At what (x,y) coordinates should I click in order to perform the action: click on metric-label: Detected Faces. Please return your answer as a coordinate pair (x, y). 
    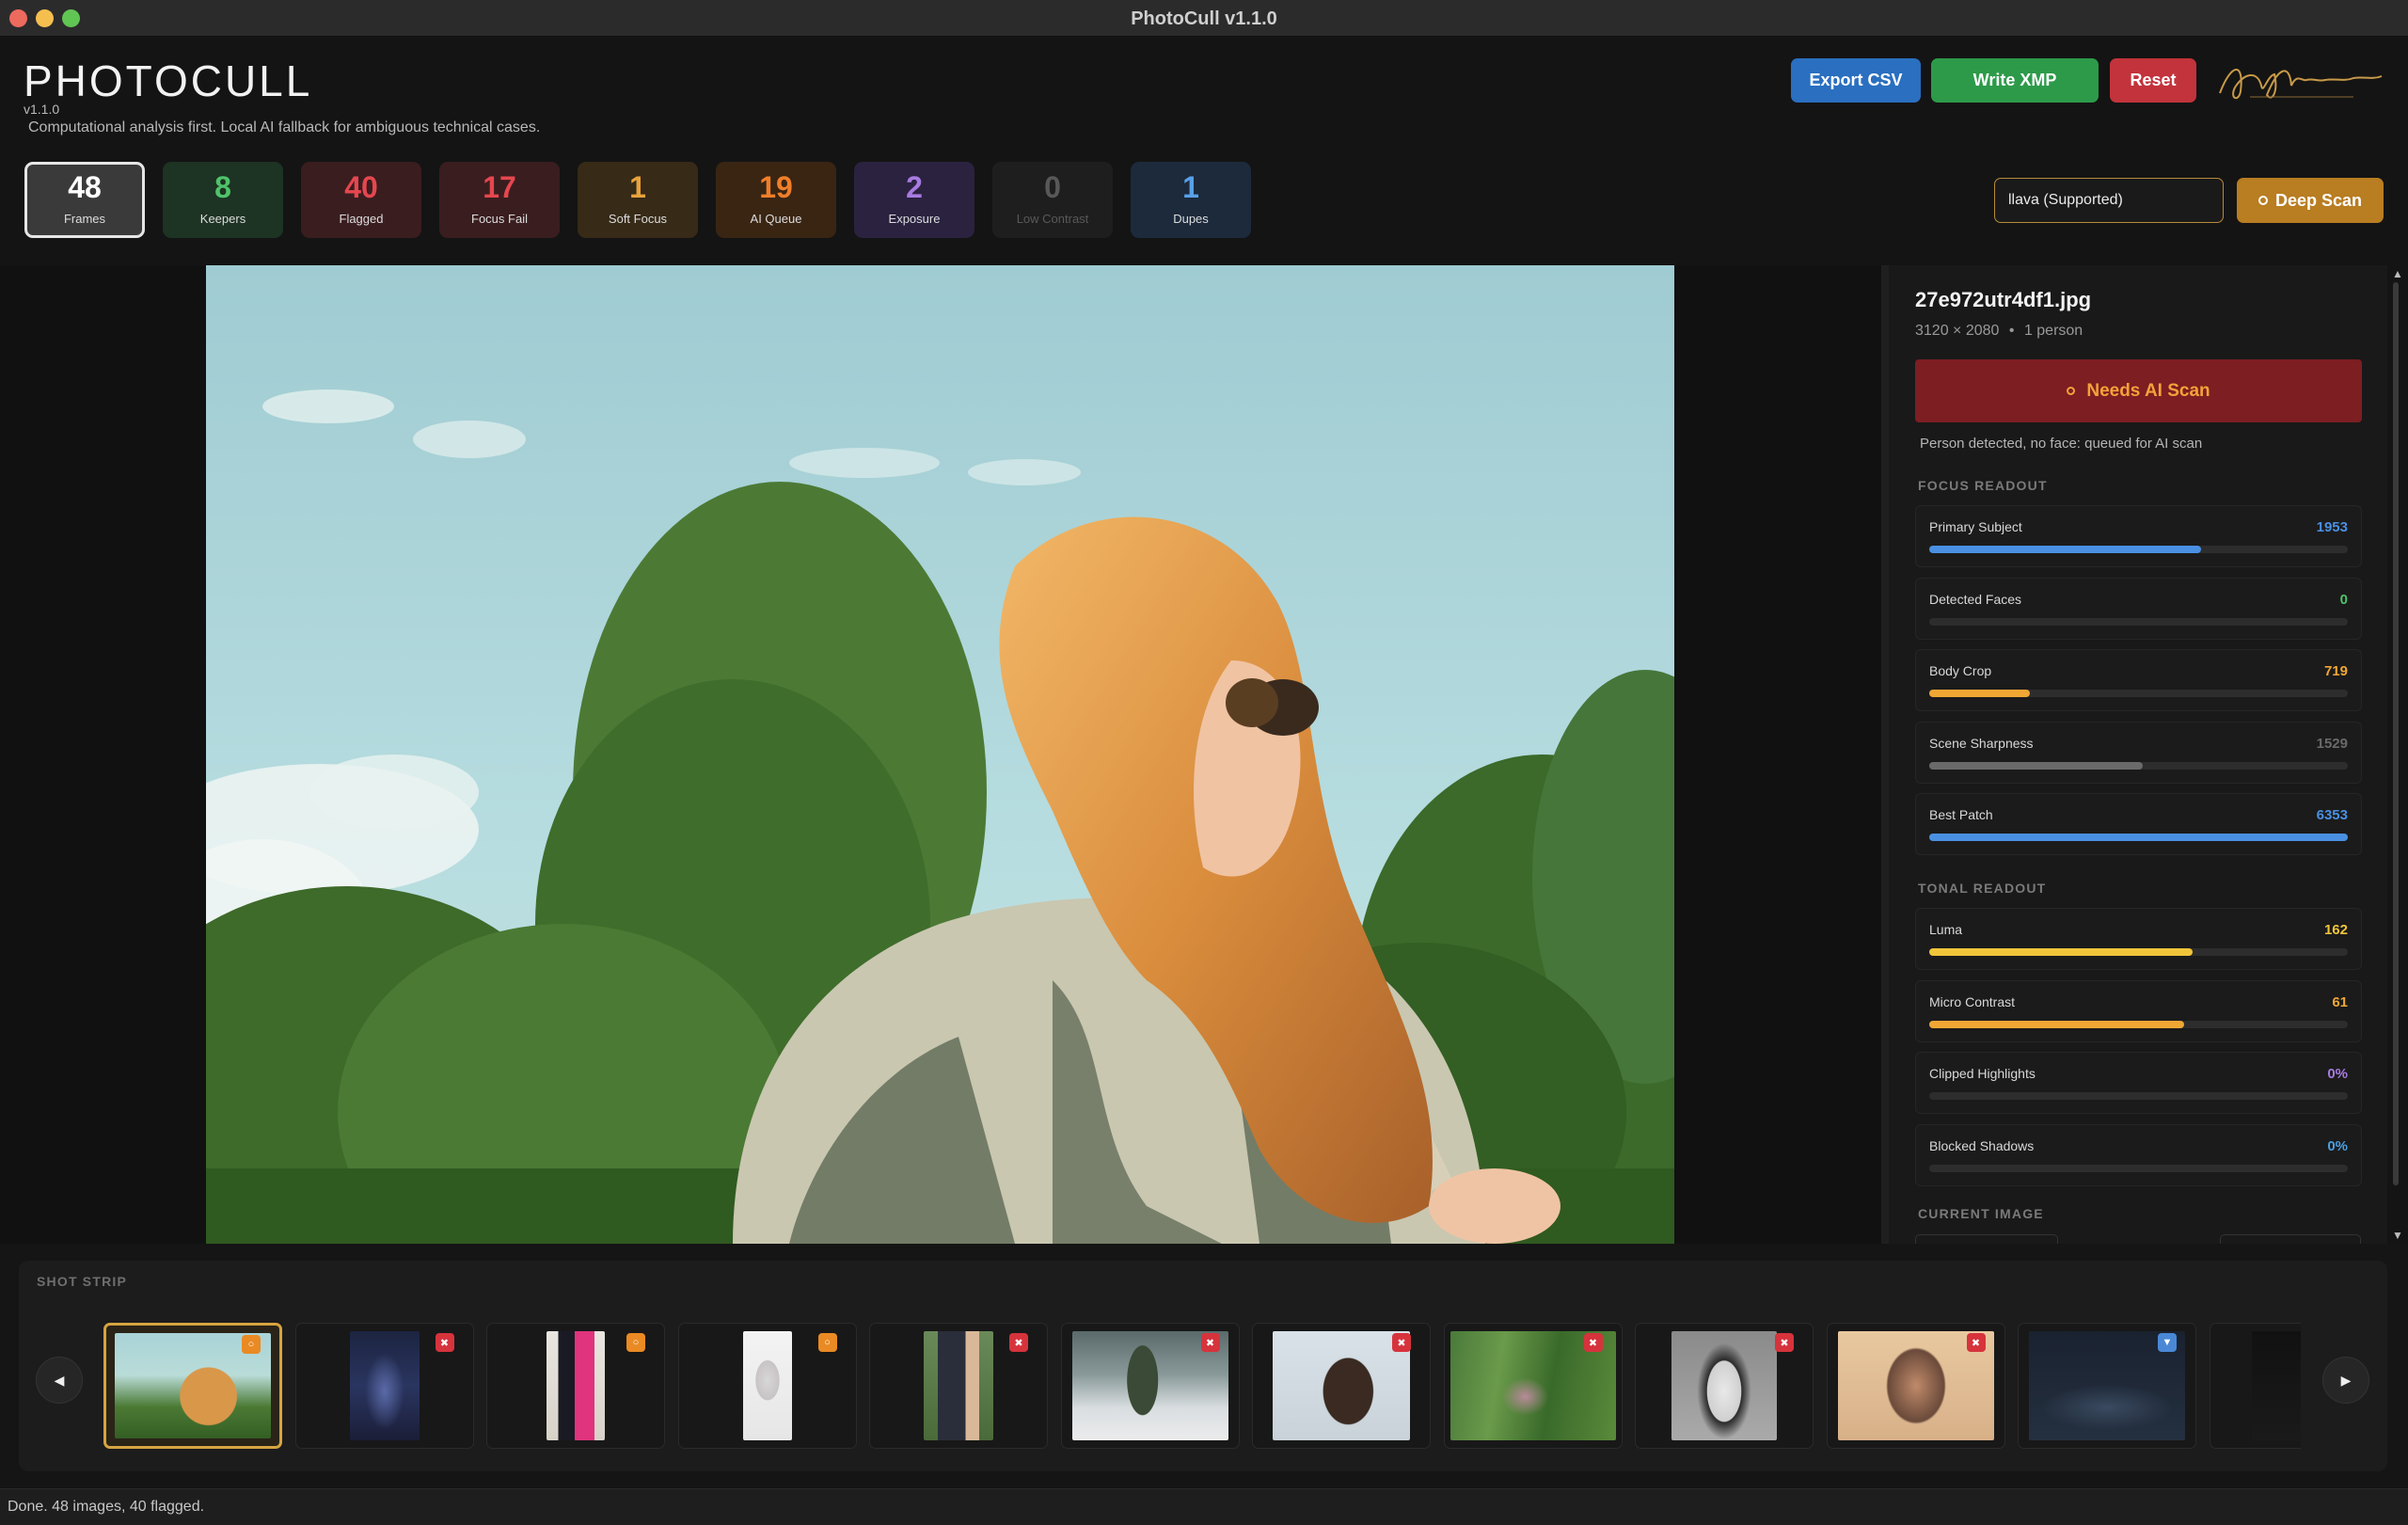
    Looking at the image, I should click on (1975, 599).